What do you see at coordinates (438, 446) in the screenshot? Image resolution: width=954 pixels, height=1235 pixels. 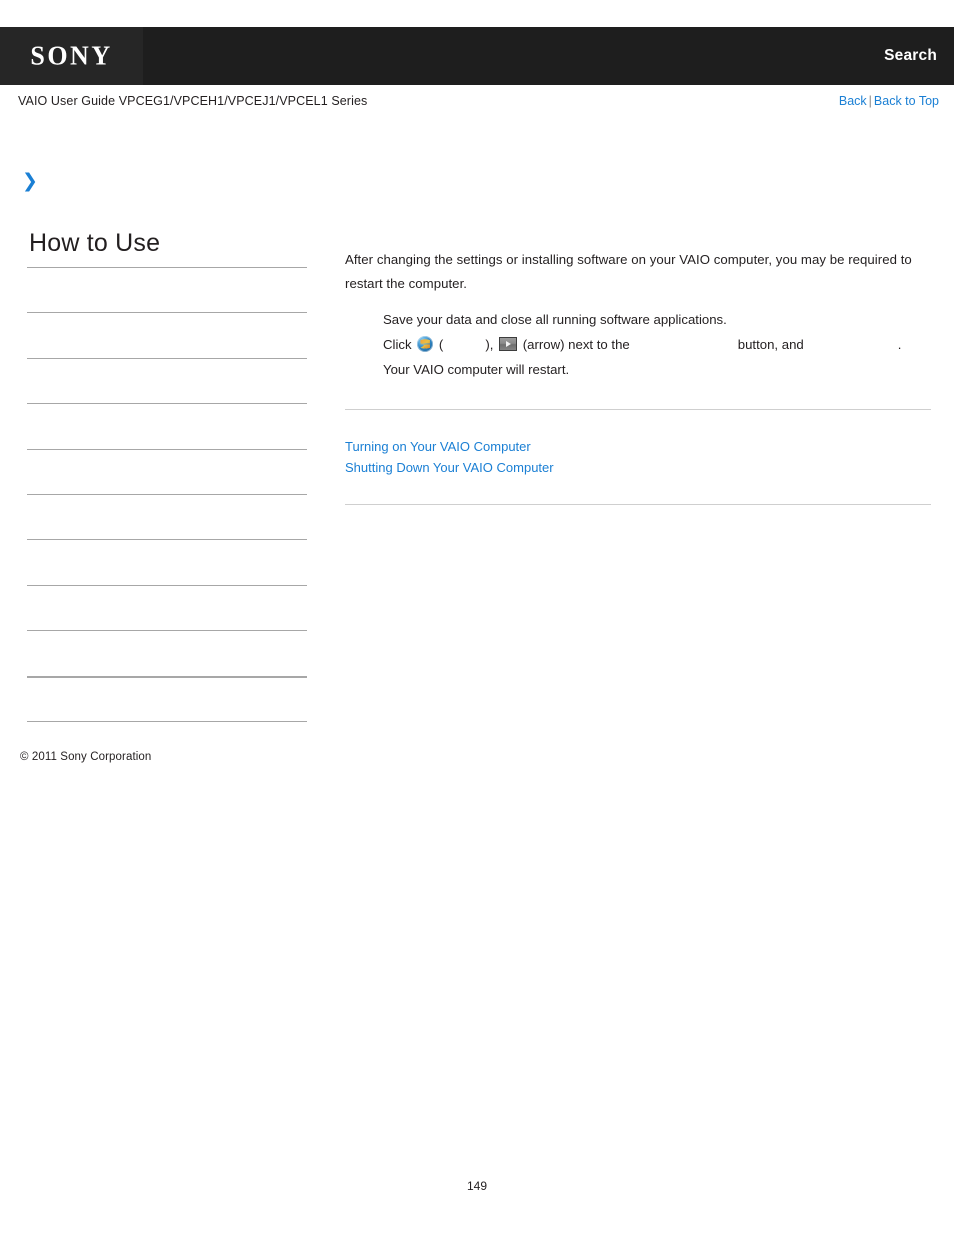 I see `related-link-turning-on: Turning on Your VAIO Computer` at bounding box center [438, 446].